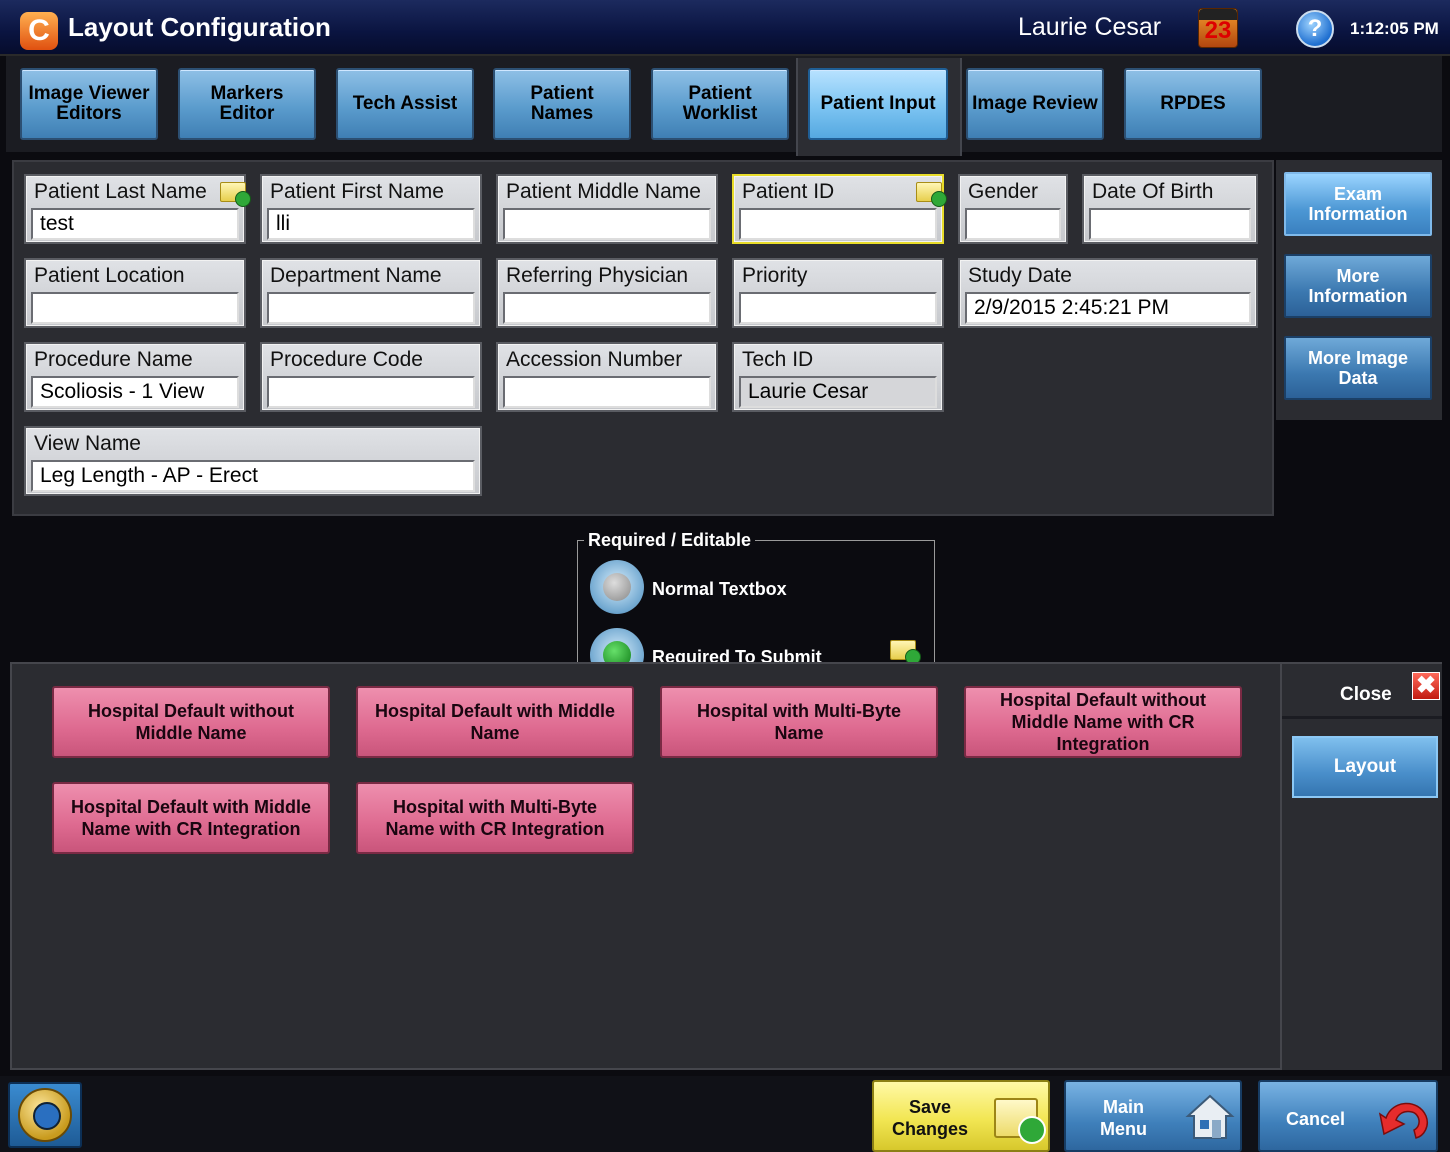 This screenshot has height=1152, width=1450. I want to click on field-label: Date Of Birth, so click(1153, 191).